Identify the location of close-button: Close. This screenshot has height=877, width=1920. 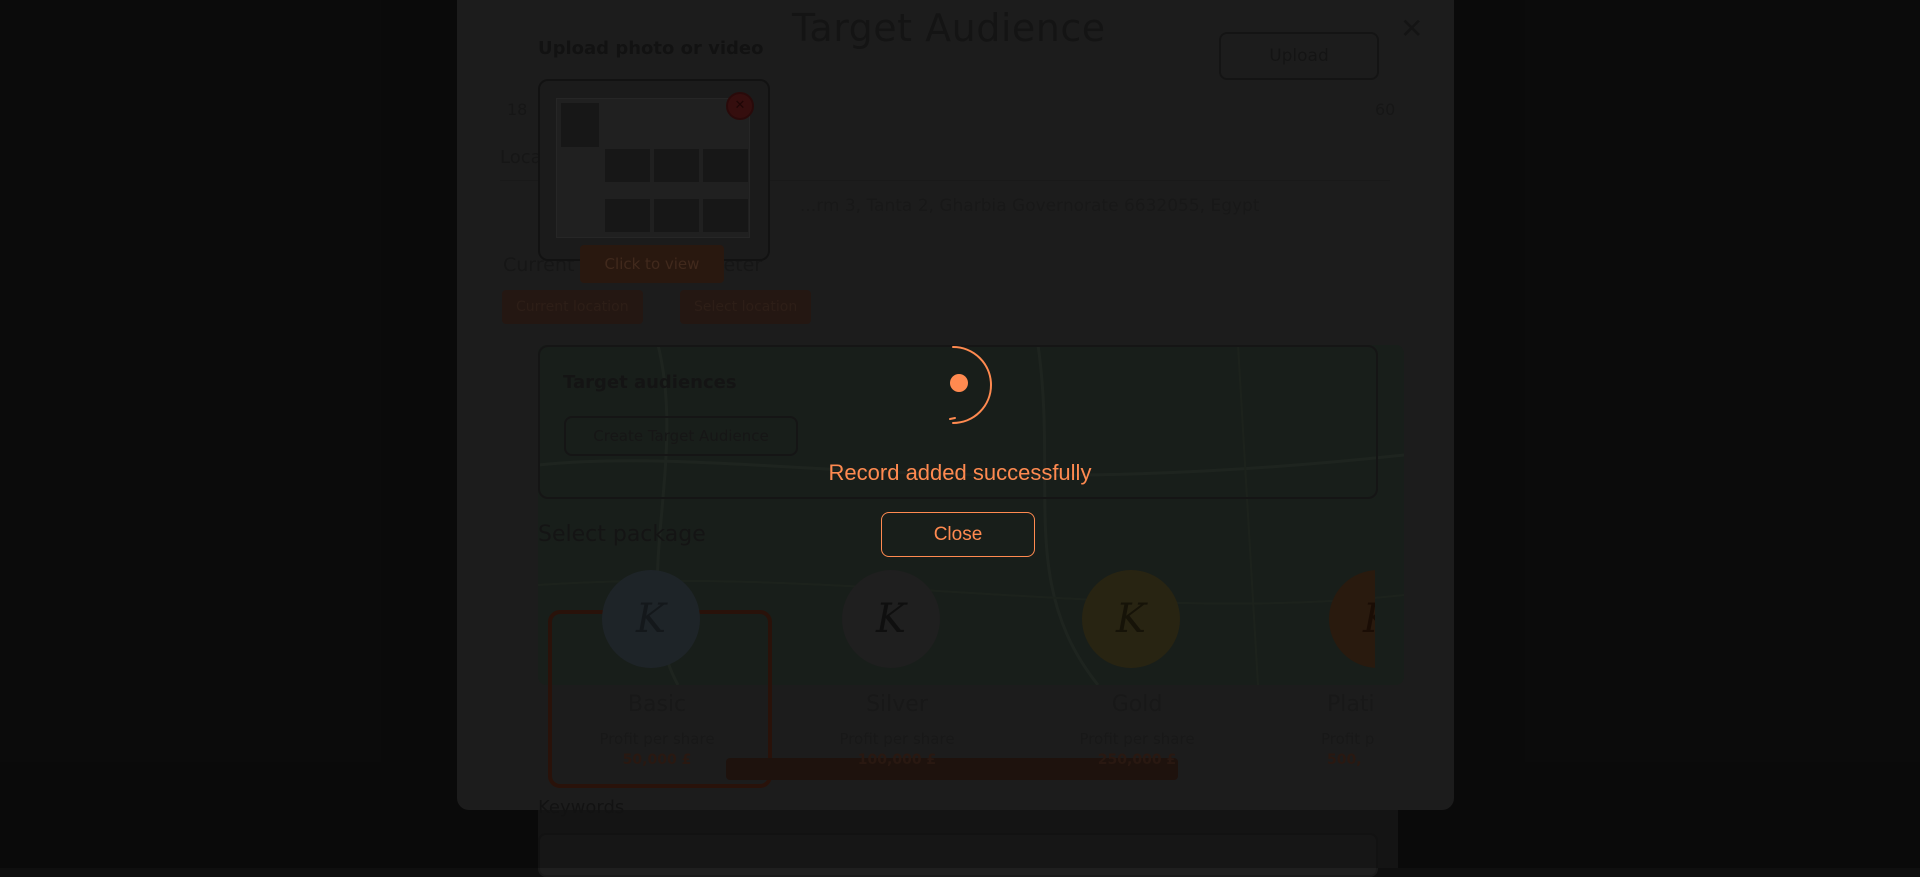
(958, 534).